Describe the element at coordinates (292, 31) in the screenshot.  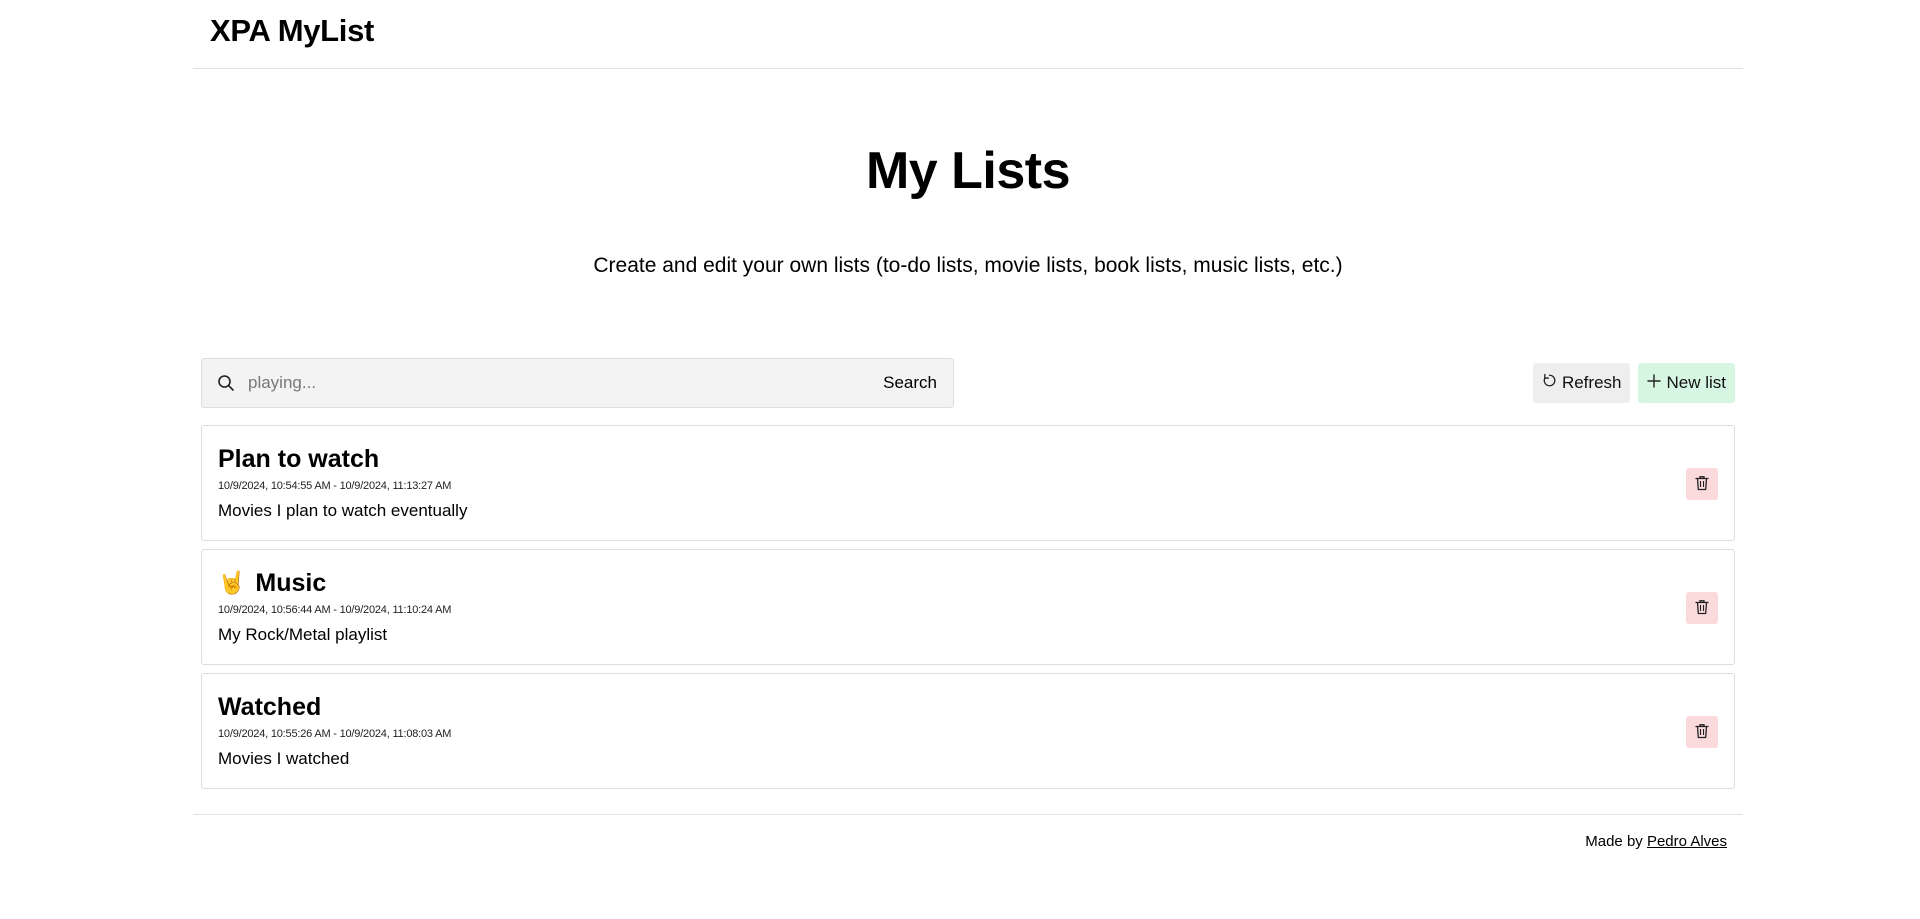
I see `app-title: XPA MyList` at that location.